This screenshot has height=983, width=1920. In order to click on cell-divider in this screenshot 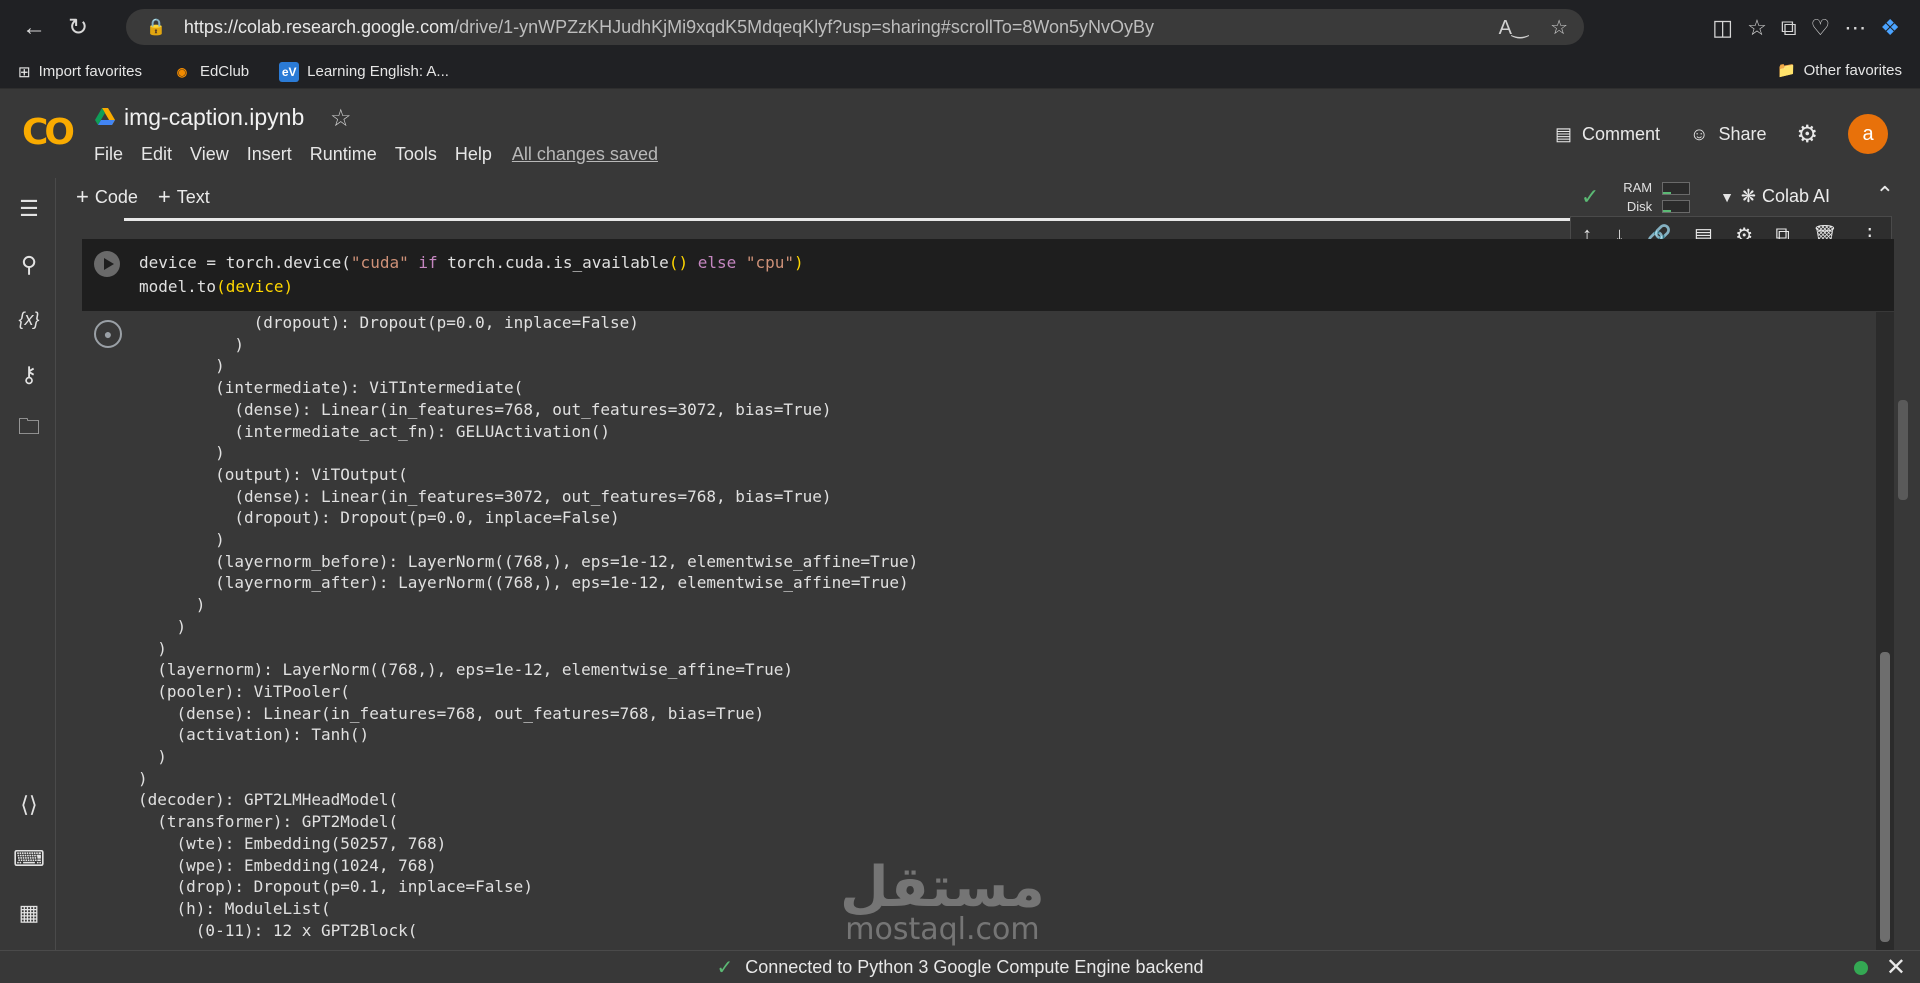, I will do `click(847, 219)`.